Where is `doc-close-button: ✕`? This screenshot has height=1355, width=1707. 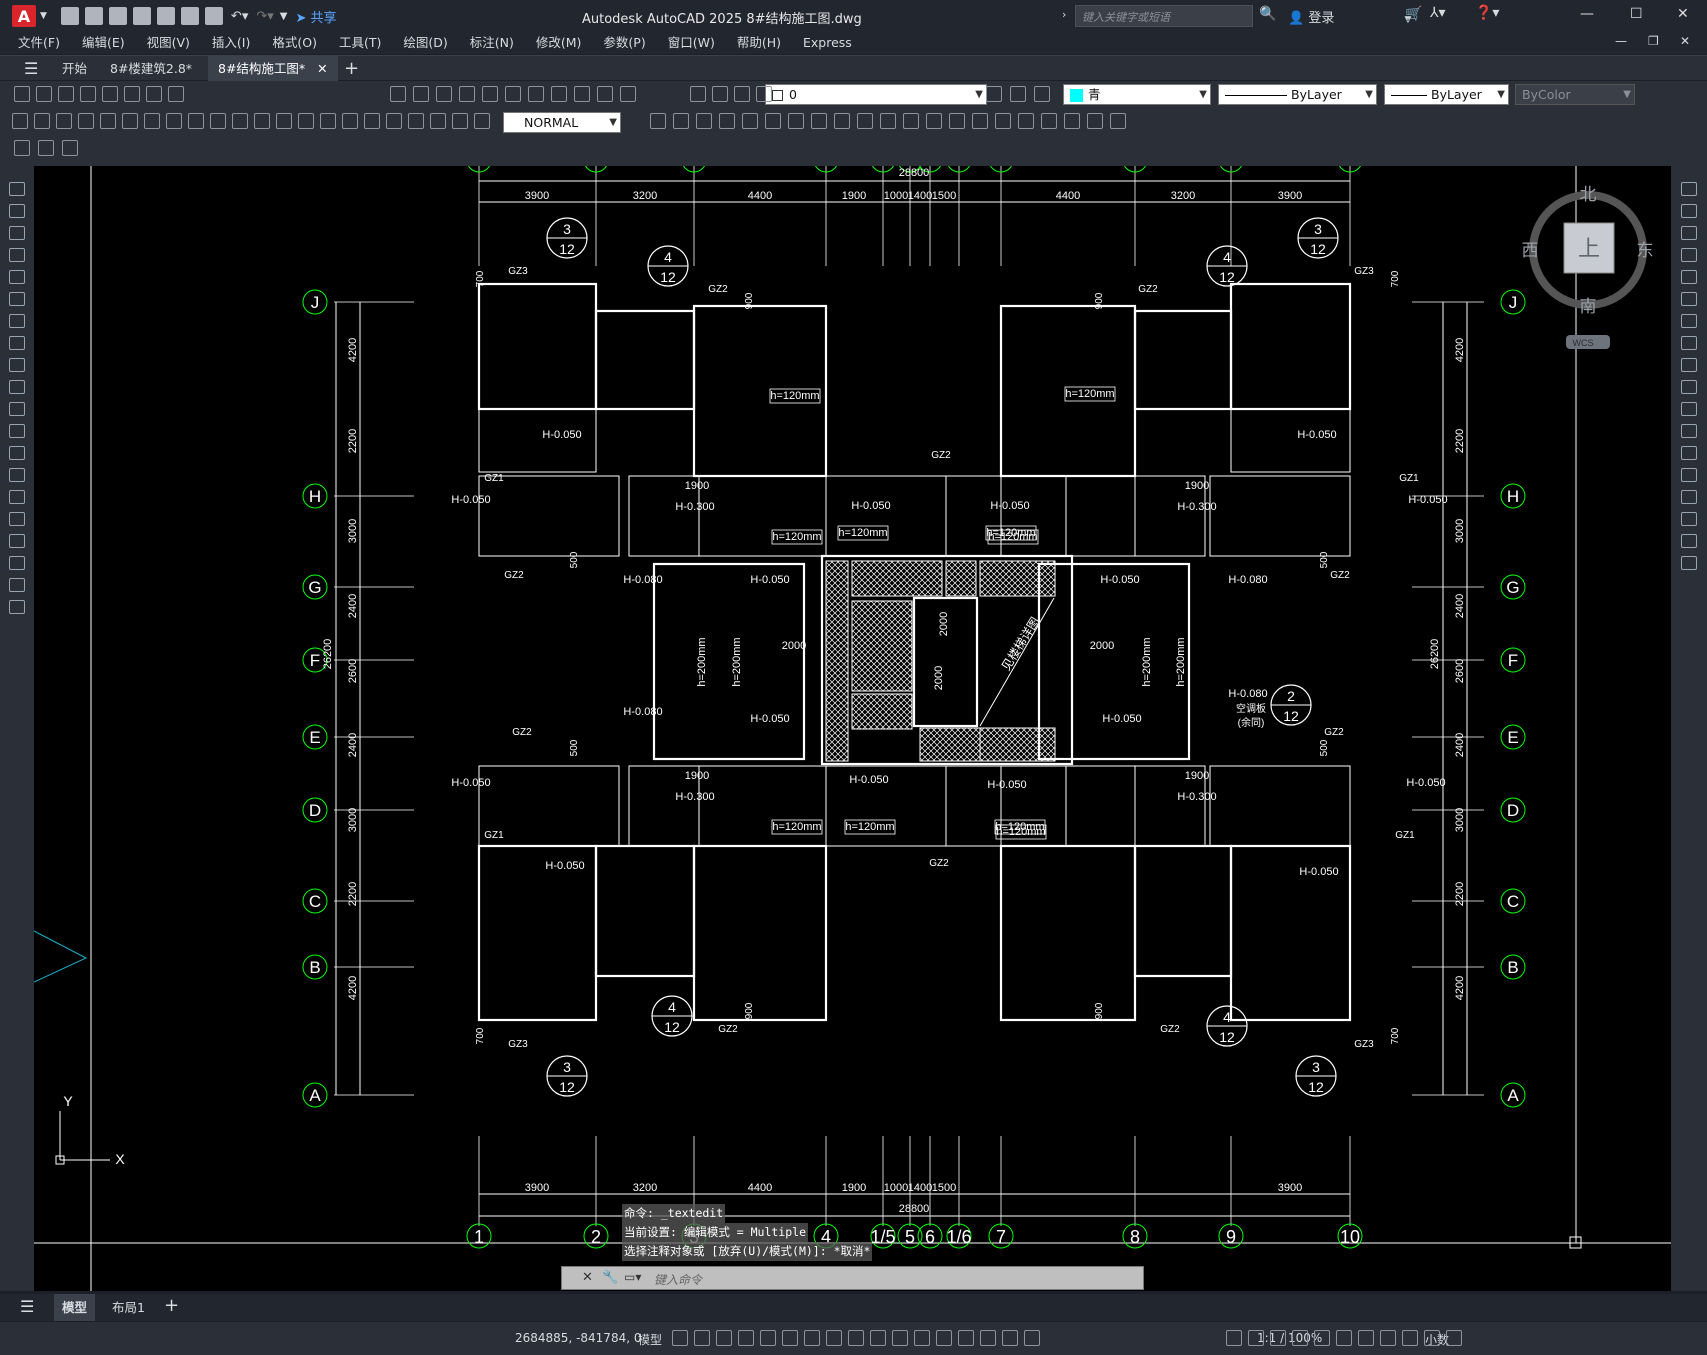 doc-close-button: ✕ is located at coordinates (1685, 41).